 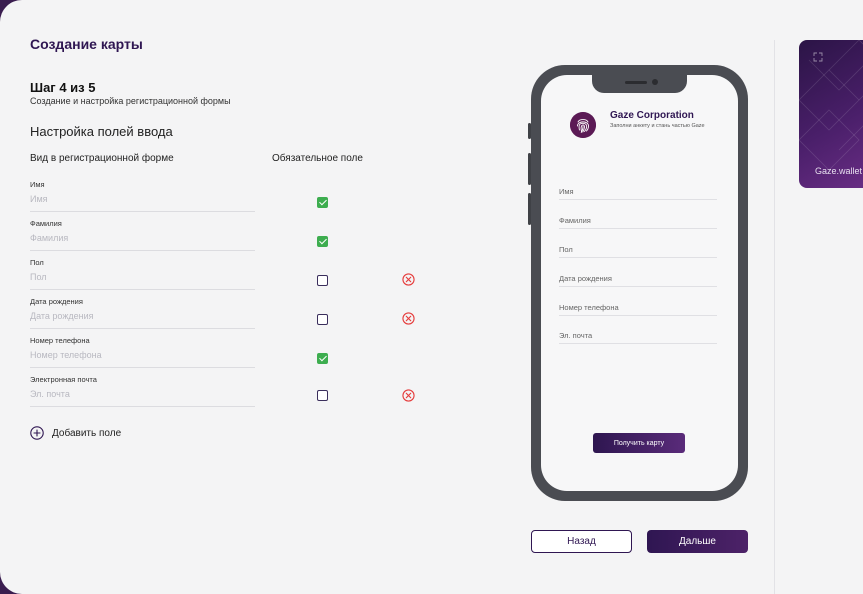 What do you see at coordinates (63, 379) in the screenshot?
I see `field-label: Электронная почта` at bounding box center [63, 379].